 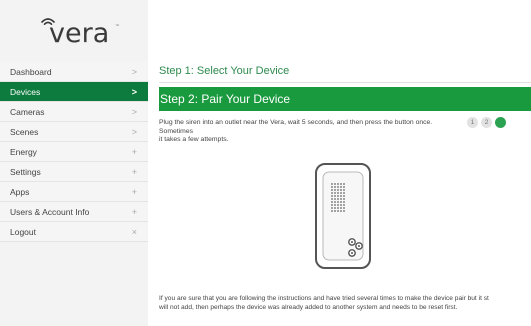 I want to click on sidebar-item-users-account-info: Users & Account Info +, so click(x=74, y=212).